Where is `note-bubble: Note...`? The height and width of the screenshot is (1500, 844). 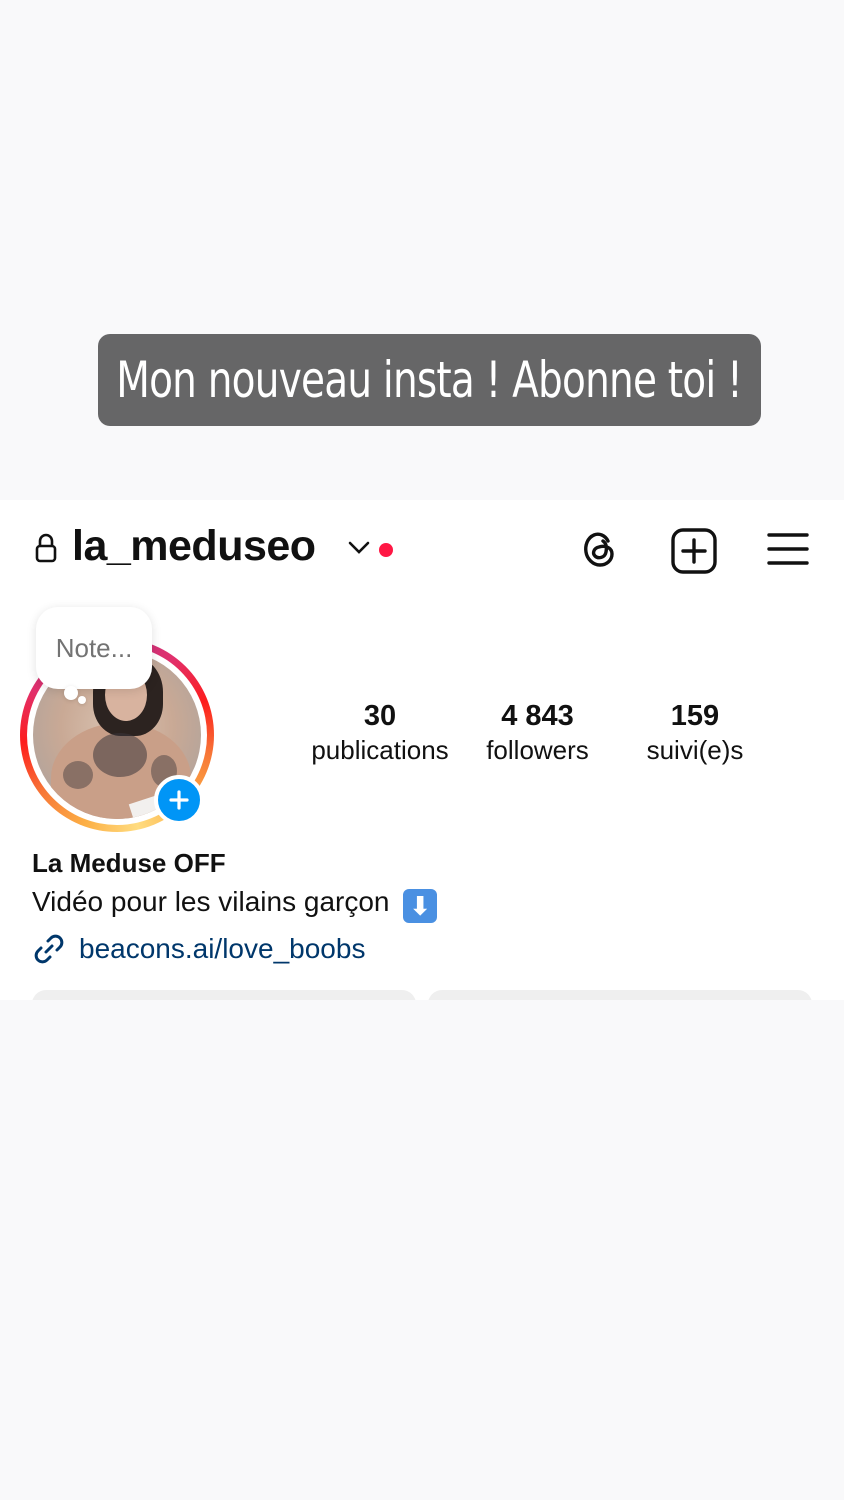
note-bubble: Note... is located at coordinates (94, 648).